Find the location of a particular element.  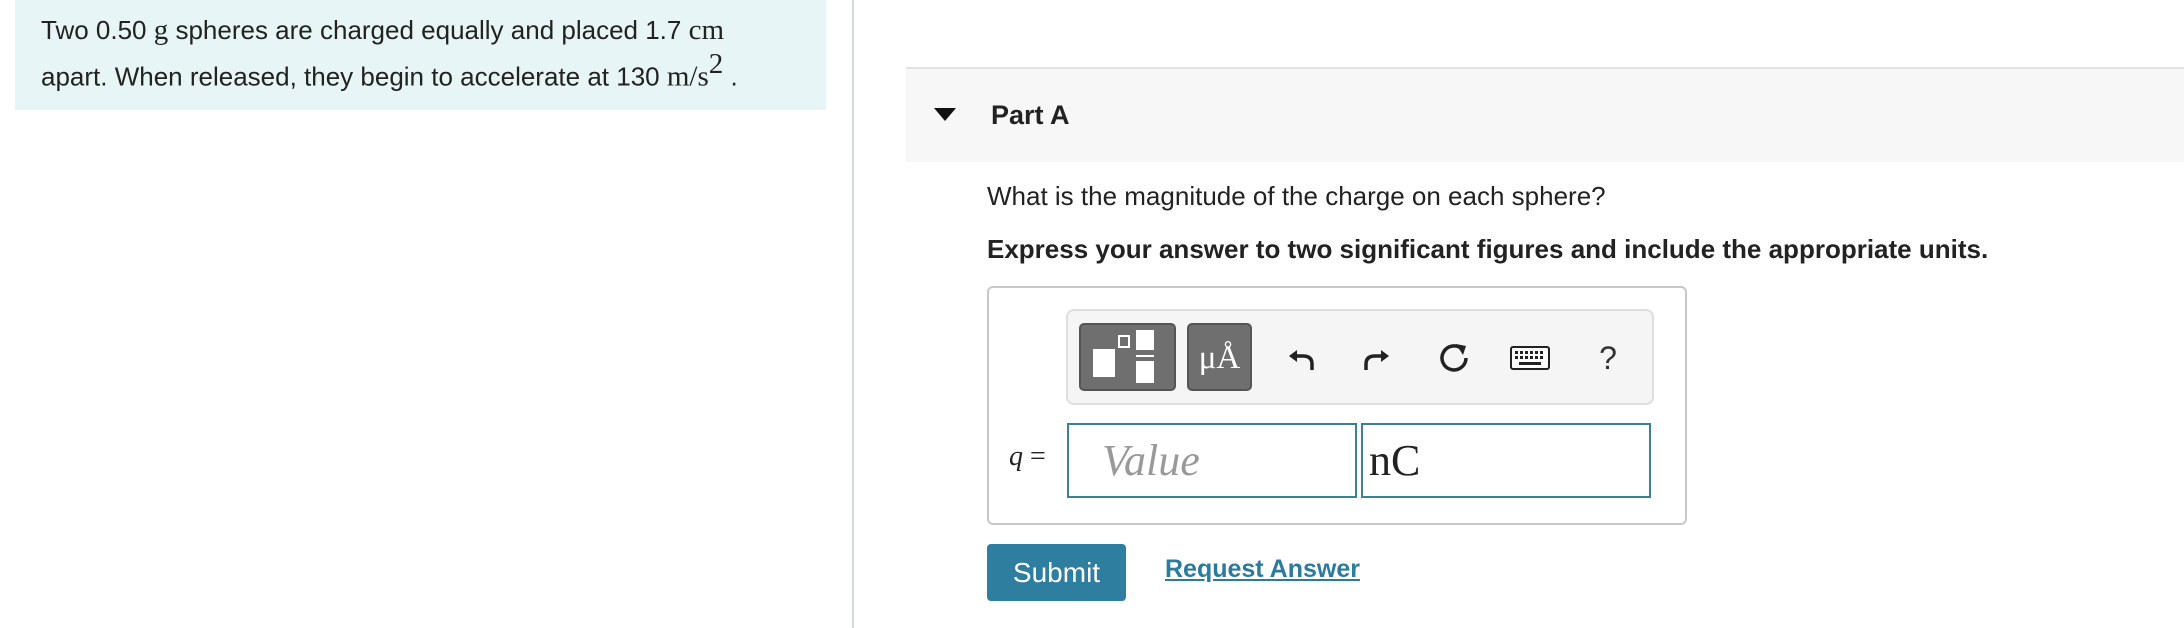

units-input: nC is located at coordinates (1506, 460).